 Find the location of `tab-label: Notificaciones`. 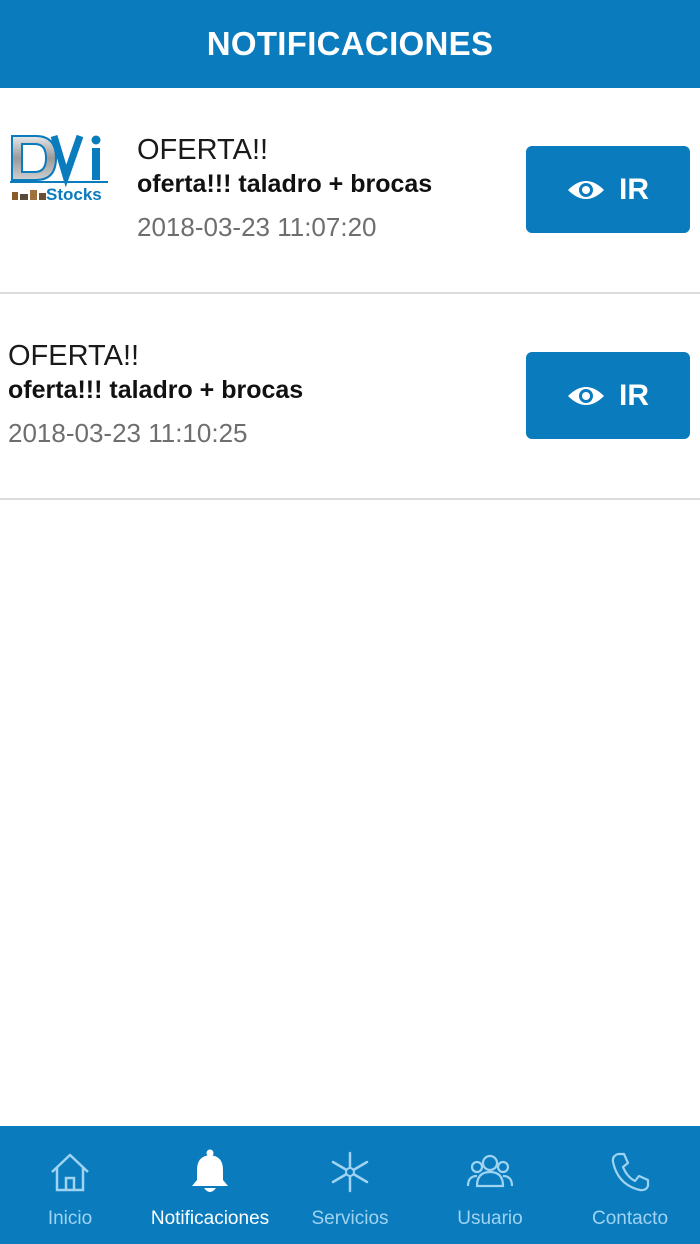

tab-label: Notificaciones is located at coordinates (210, 1218).